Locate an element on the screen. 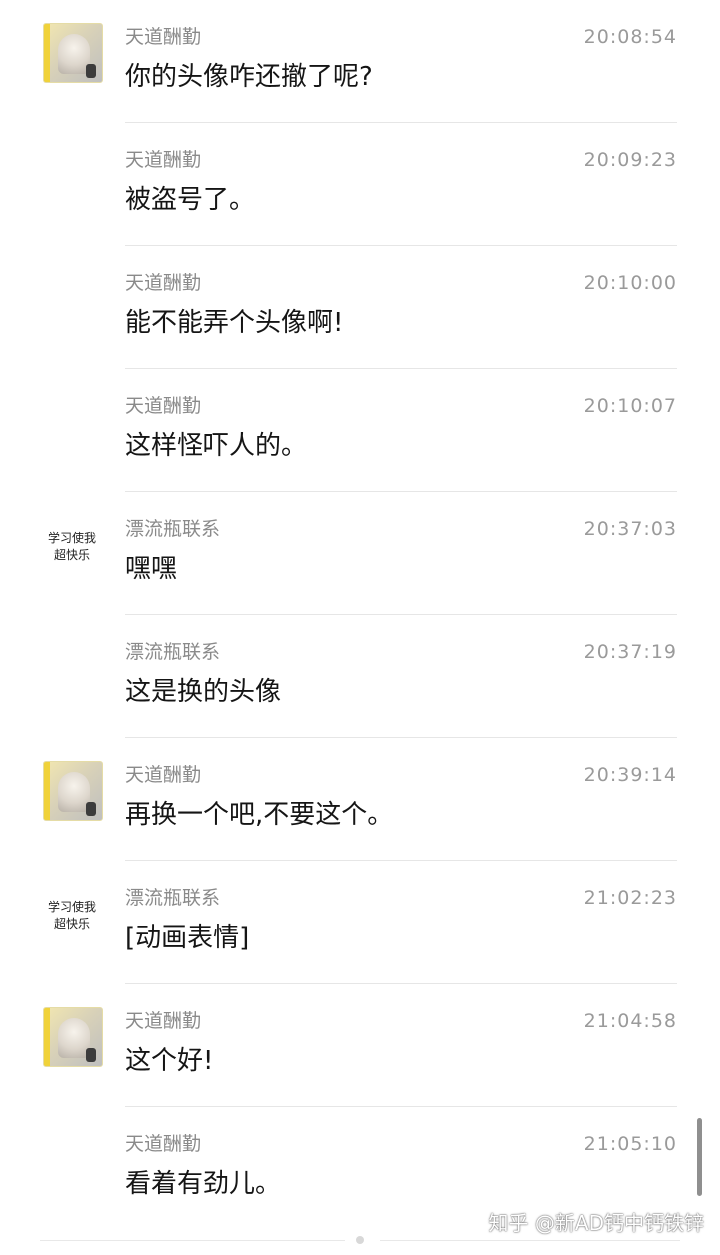 This screenshot has height=1255, width=720. message-time: 21:05:10 is located at coordinates (630, 1144).